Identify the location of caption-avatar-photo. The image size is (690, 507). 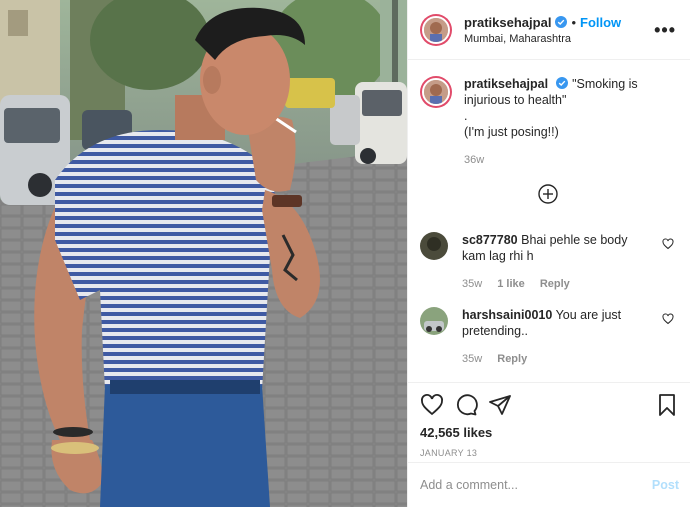
(436, 92).